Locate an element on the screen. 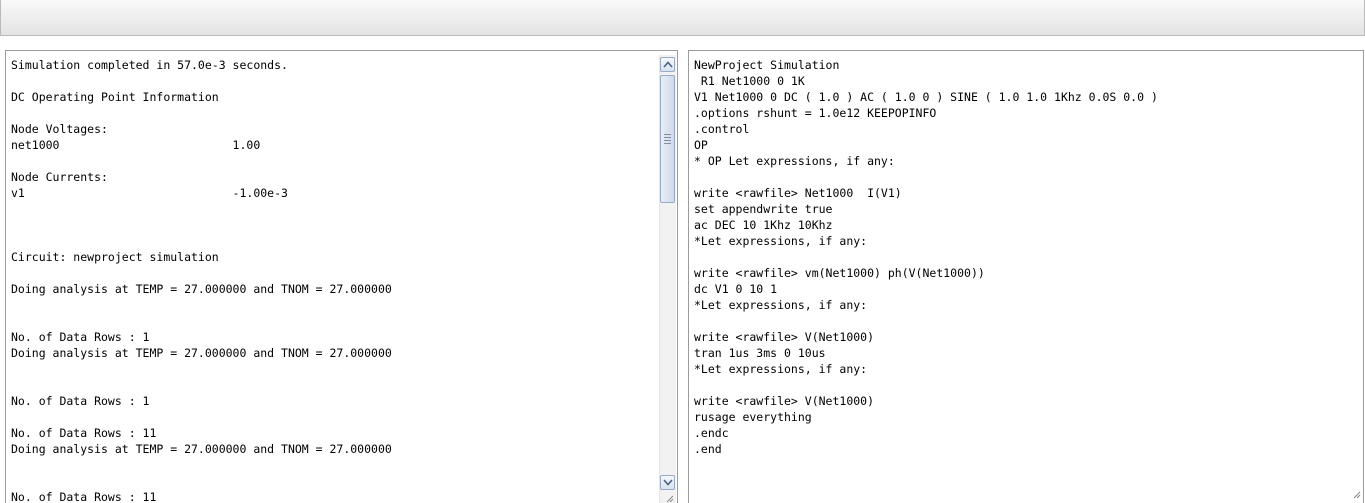 Image resolution: width=1365 pixels, height=503 pixels. arrow-up-icon is located at coordinates (668, 64).